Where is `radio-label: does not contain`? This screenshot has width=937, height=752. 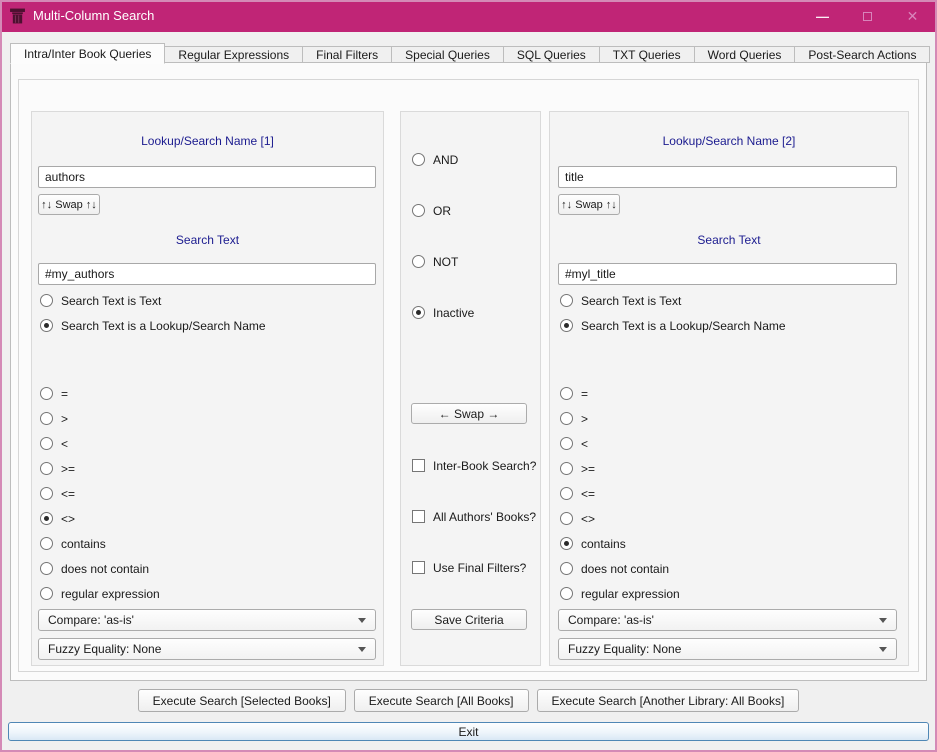 radio-label: does not contain is located at coordinates (625, 568).